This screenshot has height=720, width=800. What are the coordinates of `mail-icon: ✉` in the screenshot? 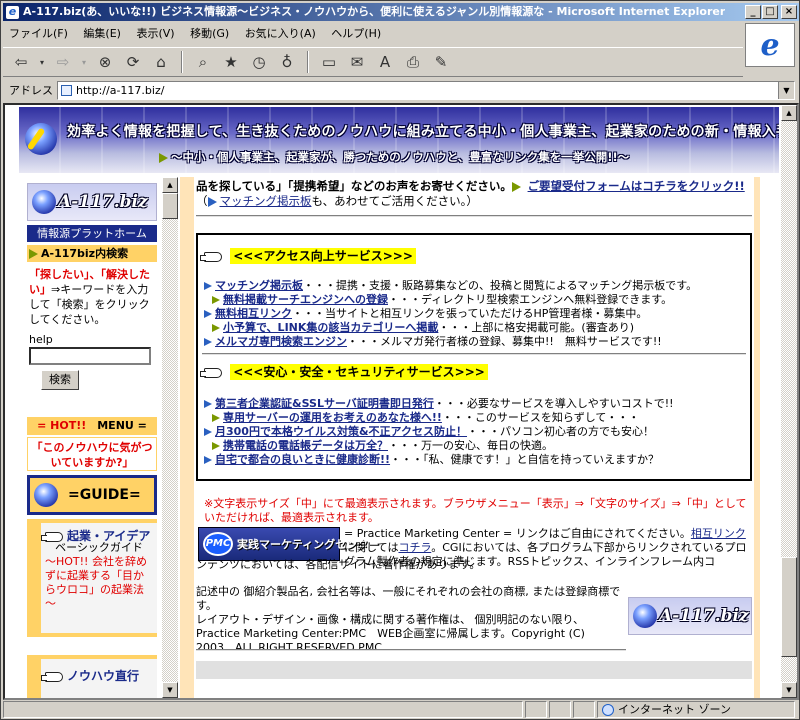 It's located at (357, 62).